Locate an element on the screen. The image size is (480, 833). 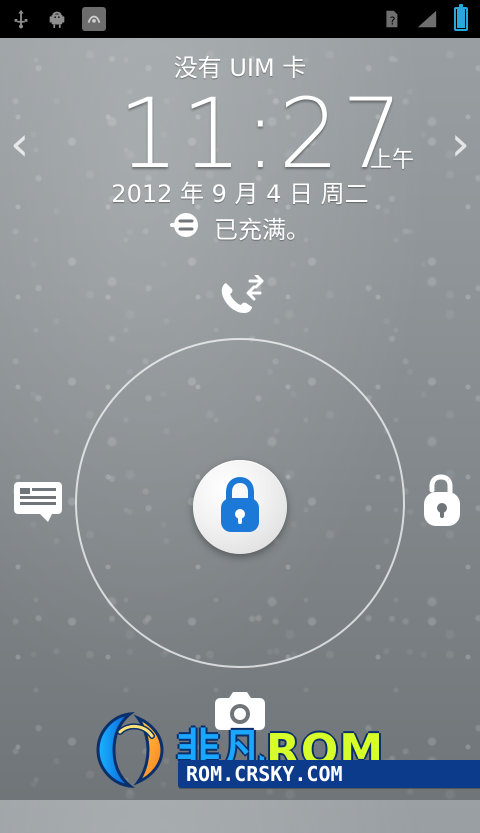
status-bar: ? is located at coordinates (240, 19).